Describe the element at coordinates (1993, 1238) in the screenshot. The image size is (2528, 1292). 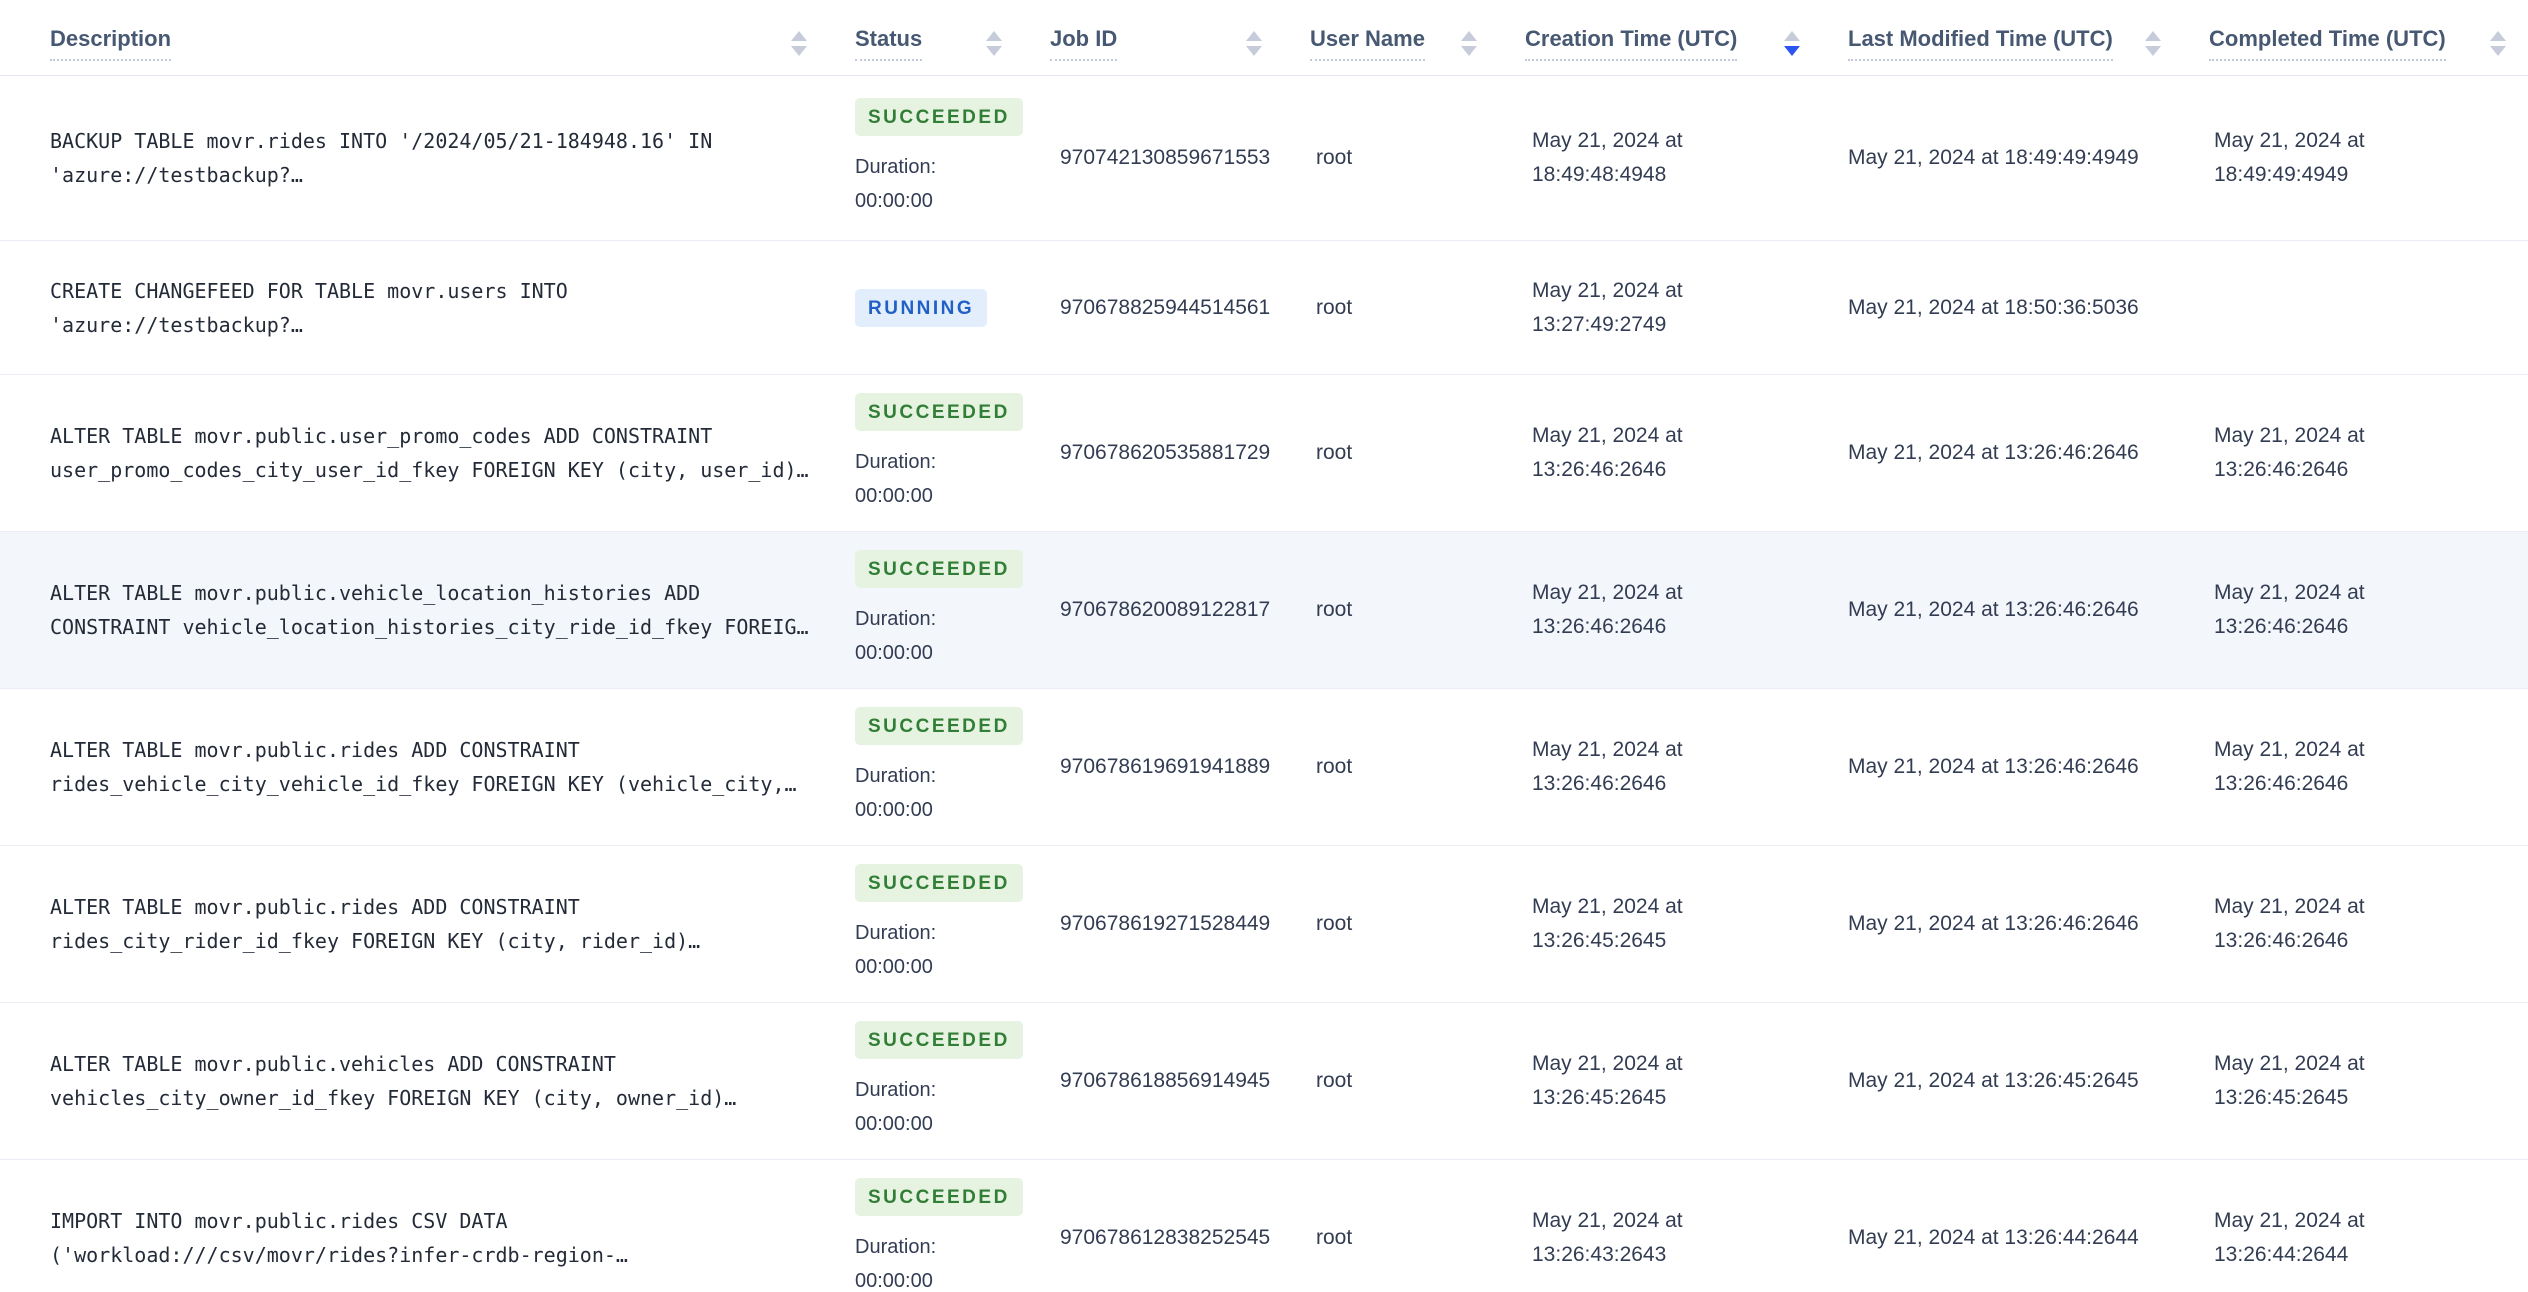
I see `last-modified-time-cell: May 21, 2024 at 13:26:44:2644` at that location.